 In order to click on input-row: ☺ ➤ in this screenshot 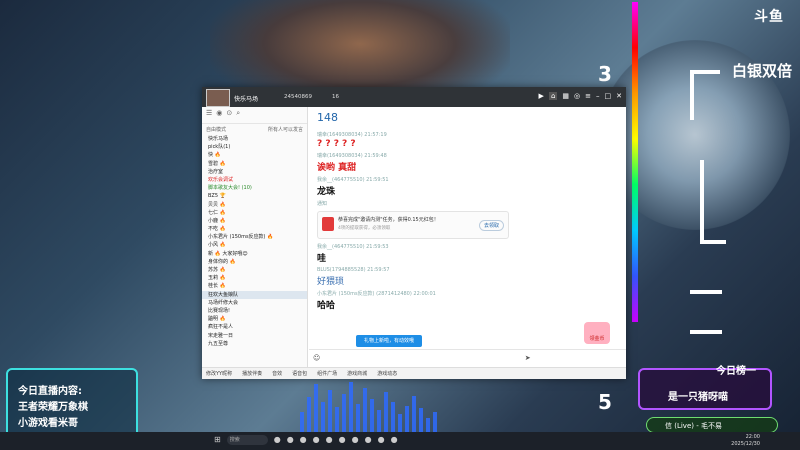, I will do `click(467, 357)`.